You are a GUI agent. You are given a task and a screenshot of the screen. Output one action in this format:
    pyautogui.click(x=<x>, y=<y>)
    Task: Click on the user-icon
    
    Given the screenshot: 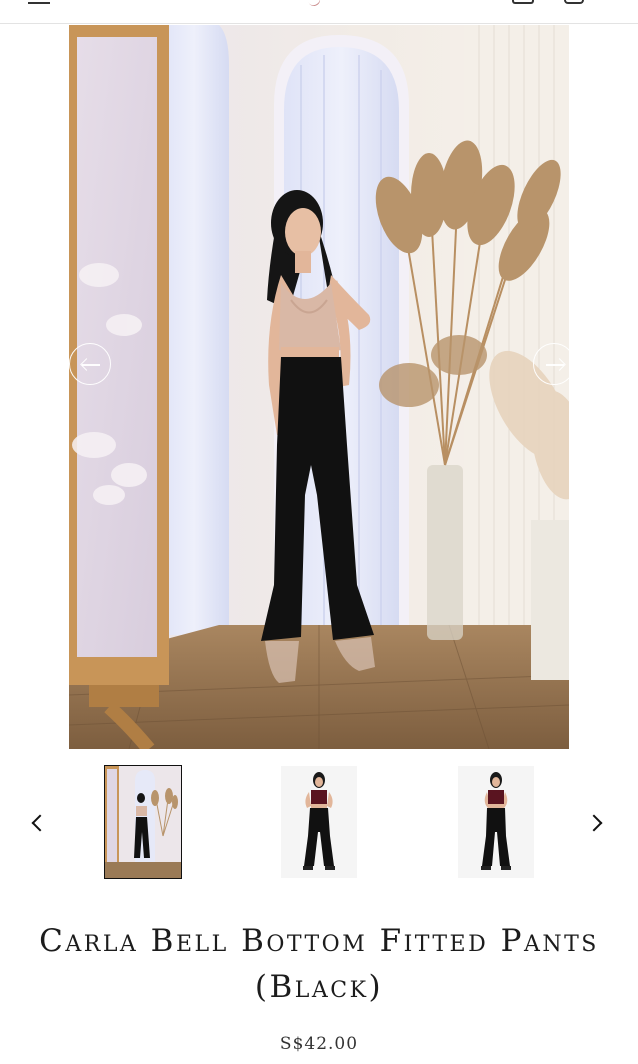 What is the action you would take?
    pyautogui.click(x=523, y=2)
    